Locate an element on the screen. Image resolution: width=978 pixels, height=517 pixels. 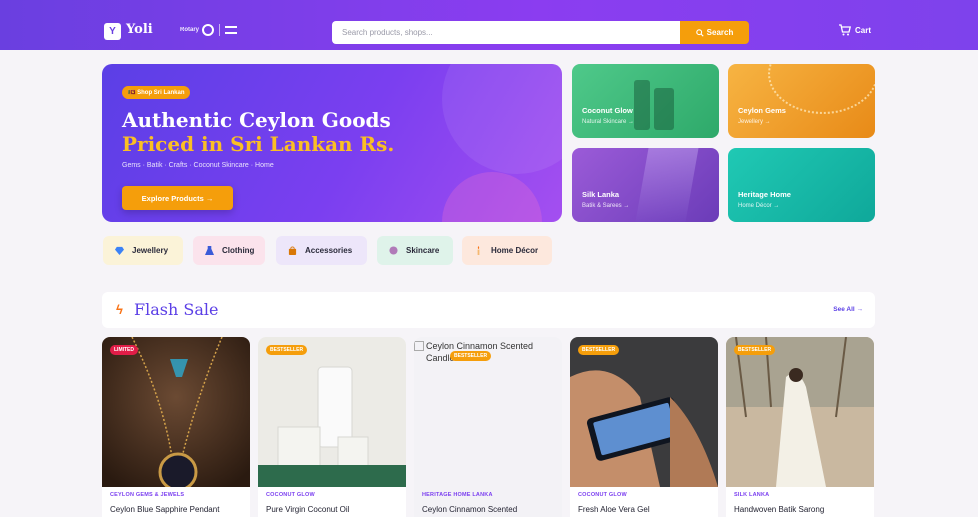
category-label: Clothing is located at coordinates (238, 250).